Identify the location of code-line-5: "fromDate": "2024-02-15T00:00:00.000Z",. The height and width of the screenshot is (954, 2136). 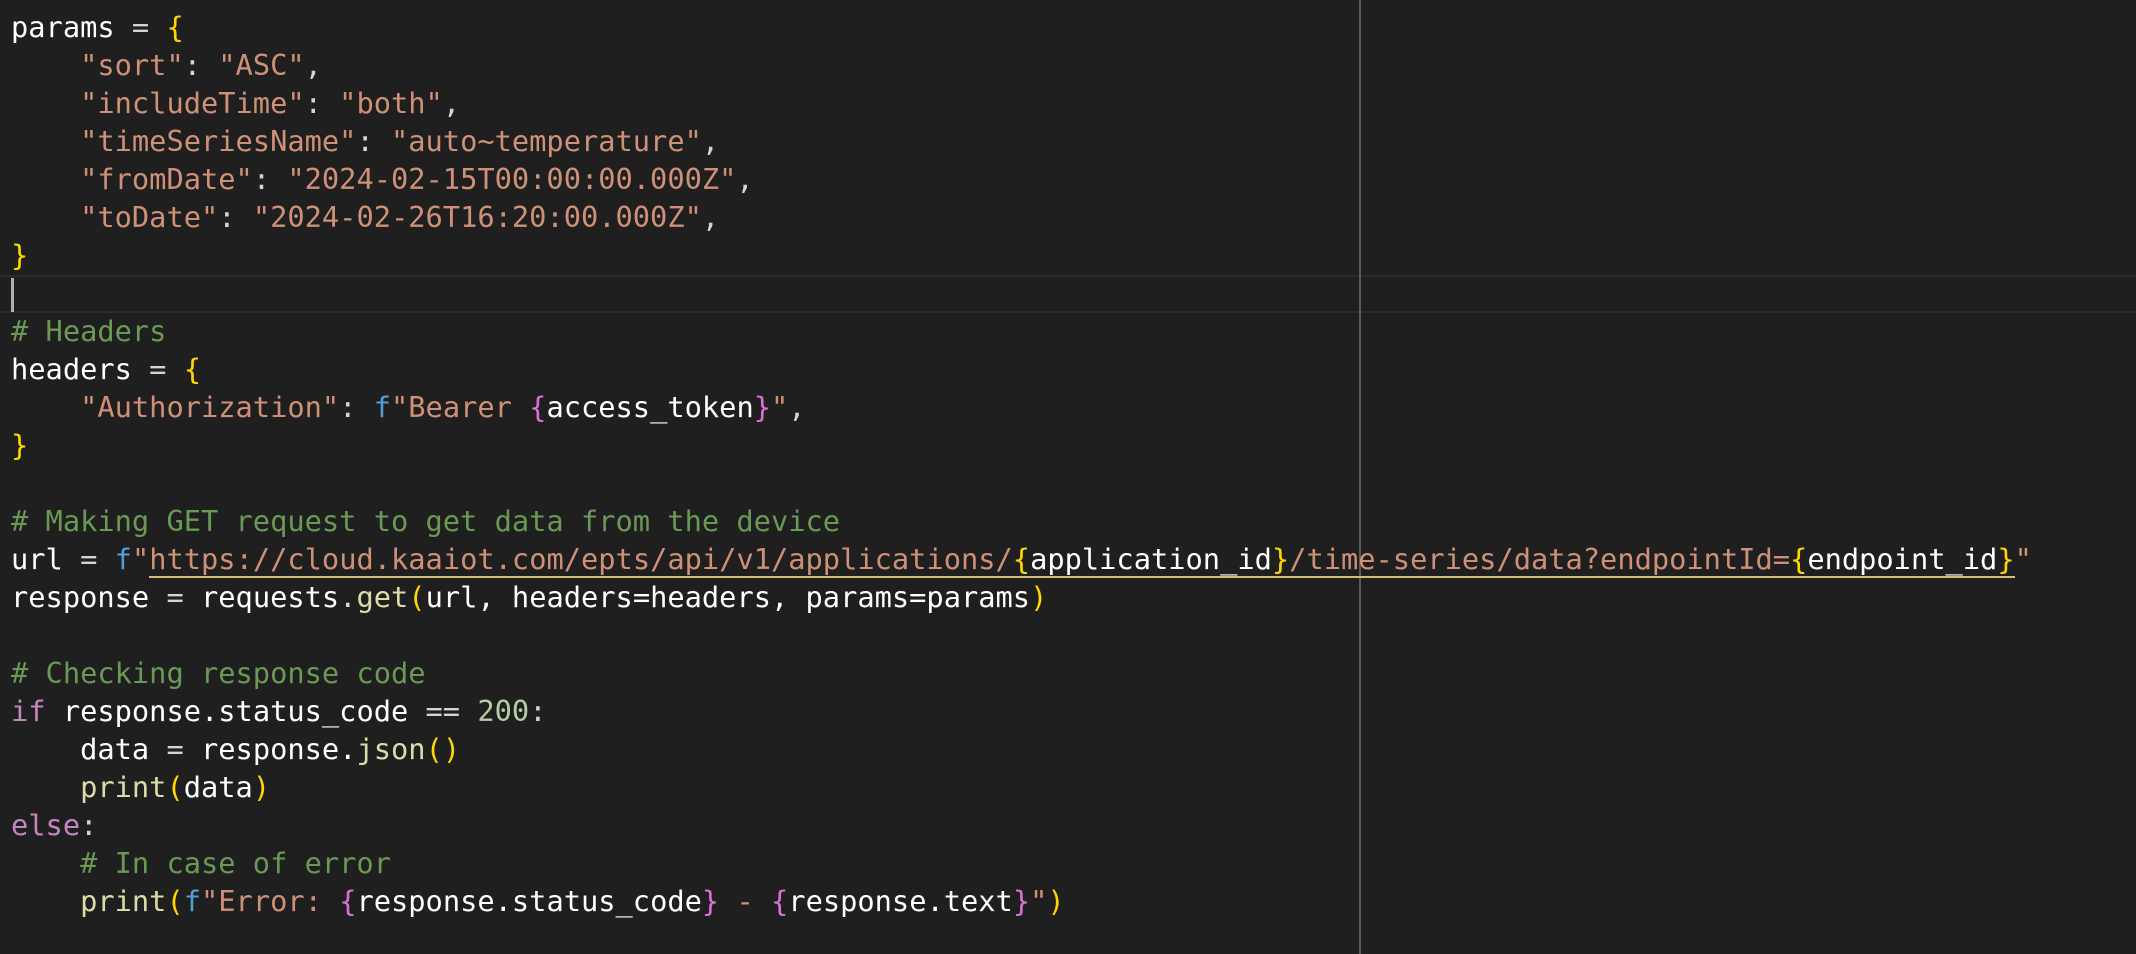
(417, 179).